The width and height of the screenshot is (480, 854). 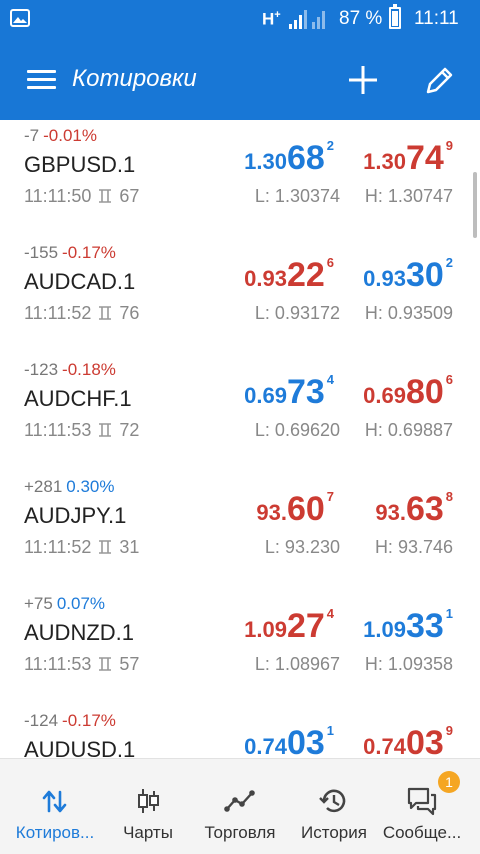 What do you see at coordinates (240, 832) in the screenshot?
I see `tab-label: Торговля` at bounding box center [240, 832].